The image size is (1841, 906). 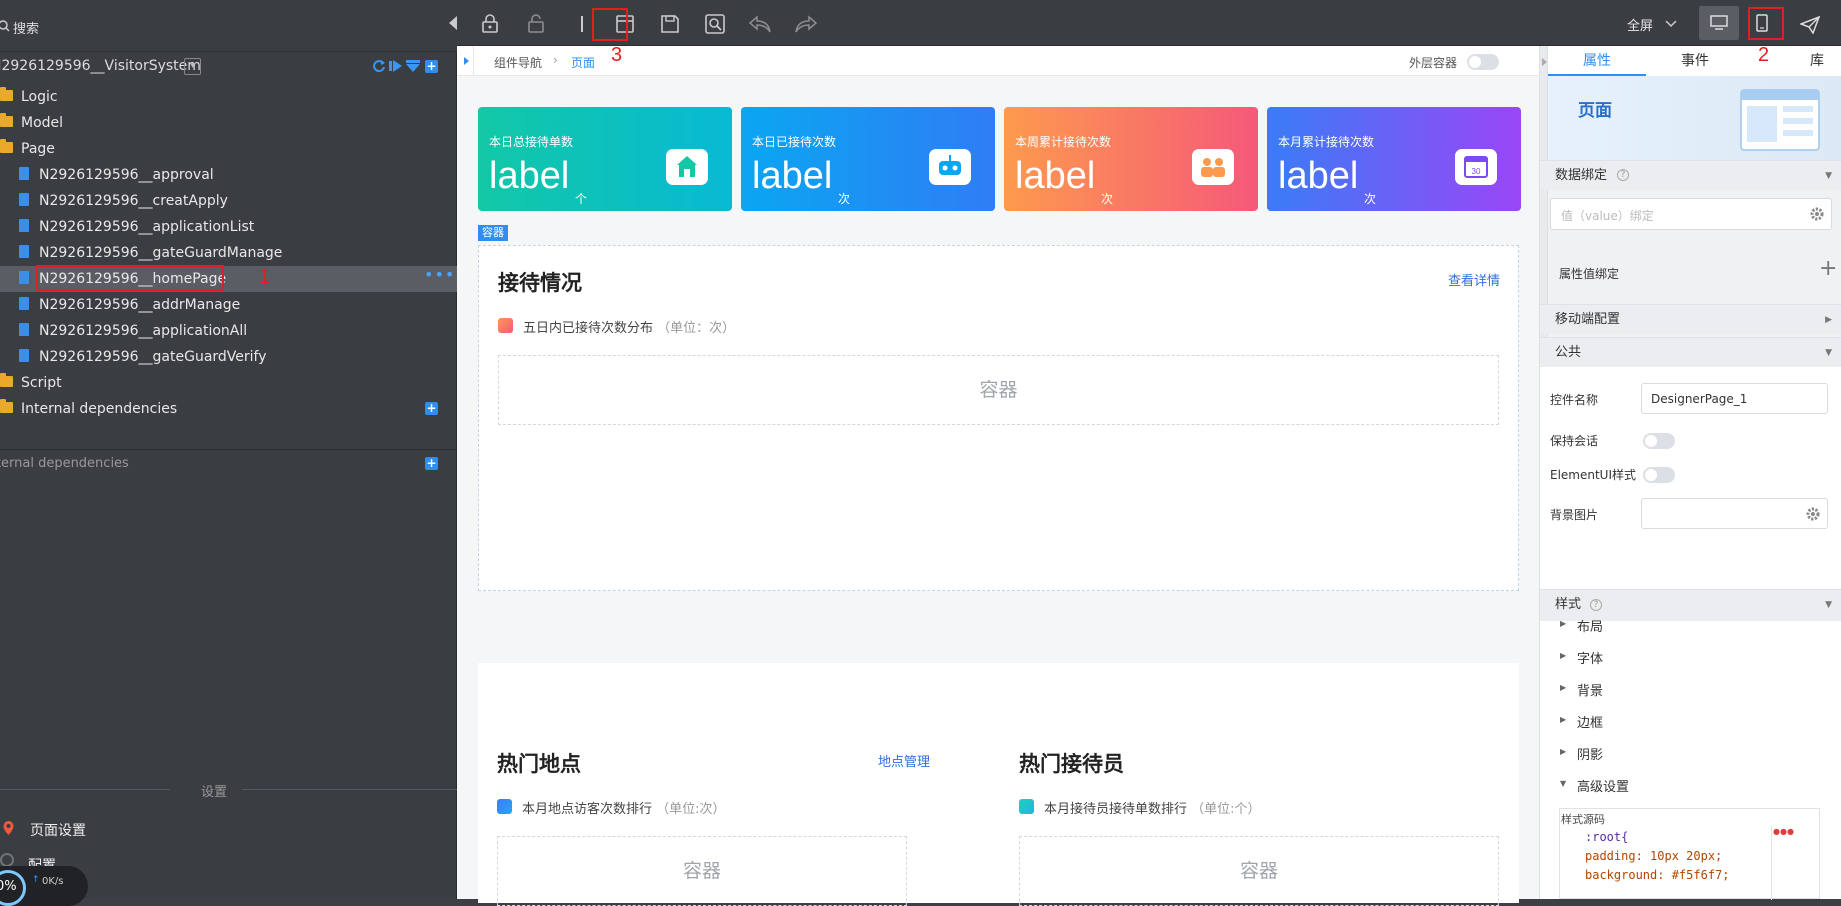 What do you see at coordinates (439, 275) in the screenshot?
I see `more-icon: •••` at bounding box center [439, 275].